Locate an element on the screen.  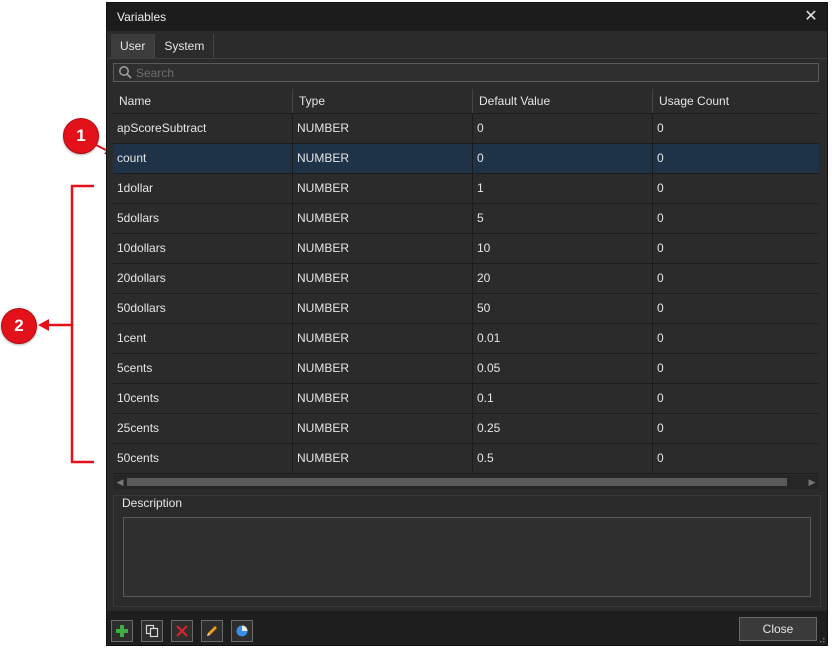
add-variable-button is located at coordinates (122, 631).